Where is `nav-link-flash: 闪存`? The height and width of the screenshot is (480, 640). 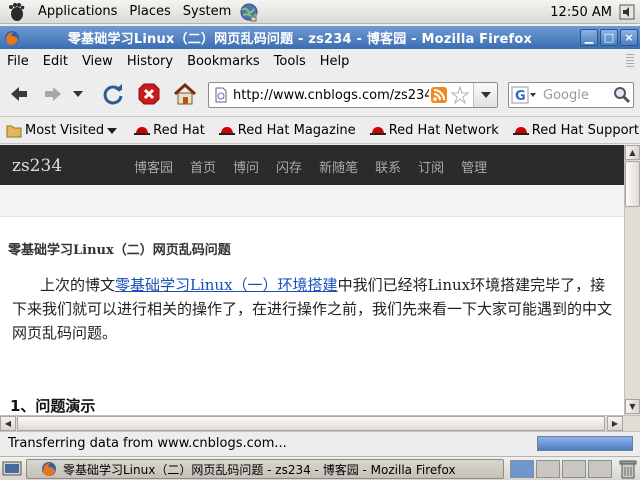 nav-link-flash: 闪存 is located at coordinates (289, 166).